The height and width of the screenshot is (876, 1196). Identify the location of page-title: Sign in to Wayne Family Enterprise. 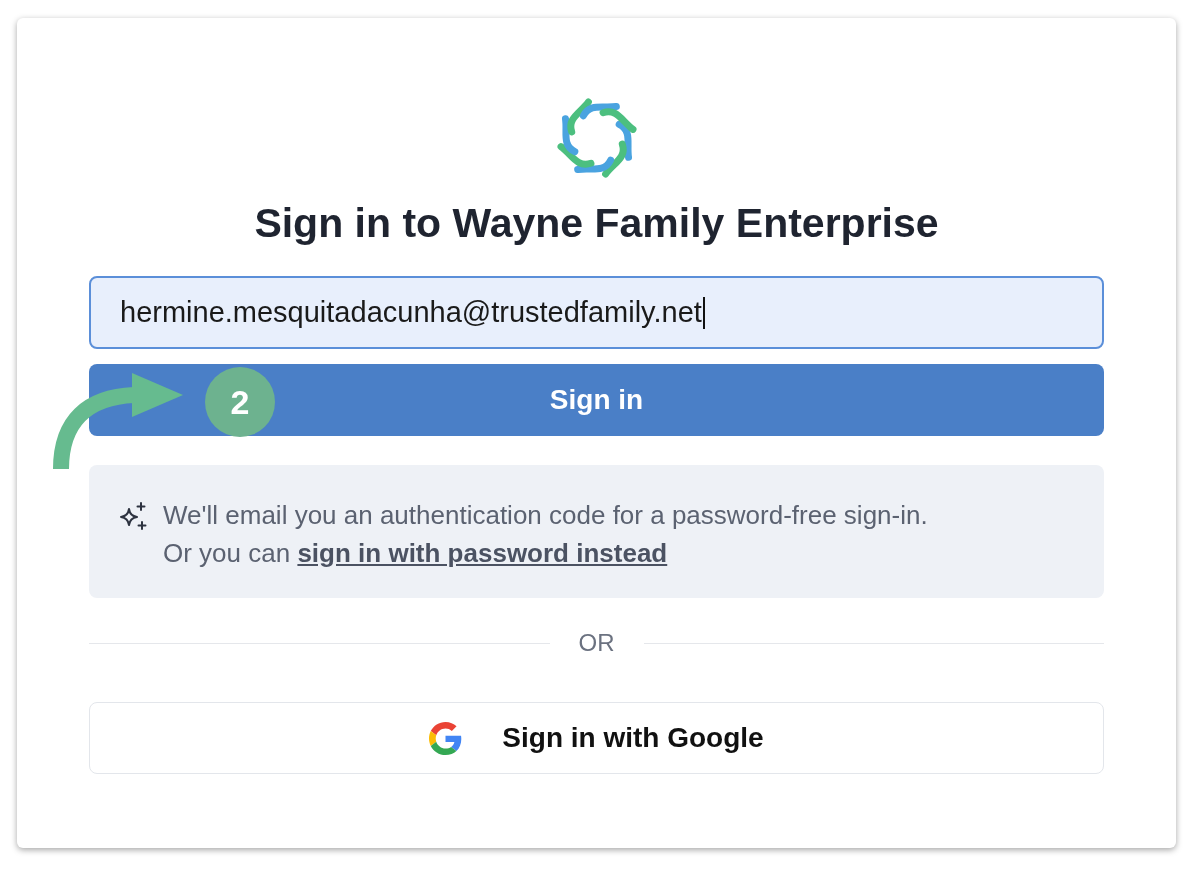
(596, 223).